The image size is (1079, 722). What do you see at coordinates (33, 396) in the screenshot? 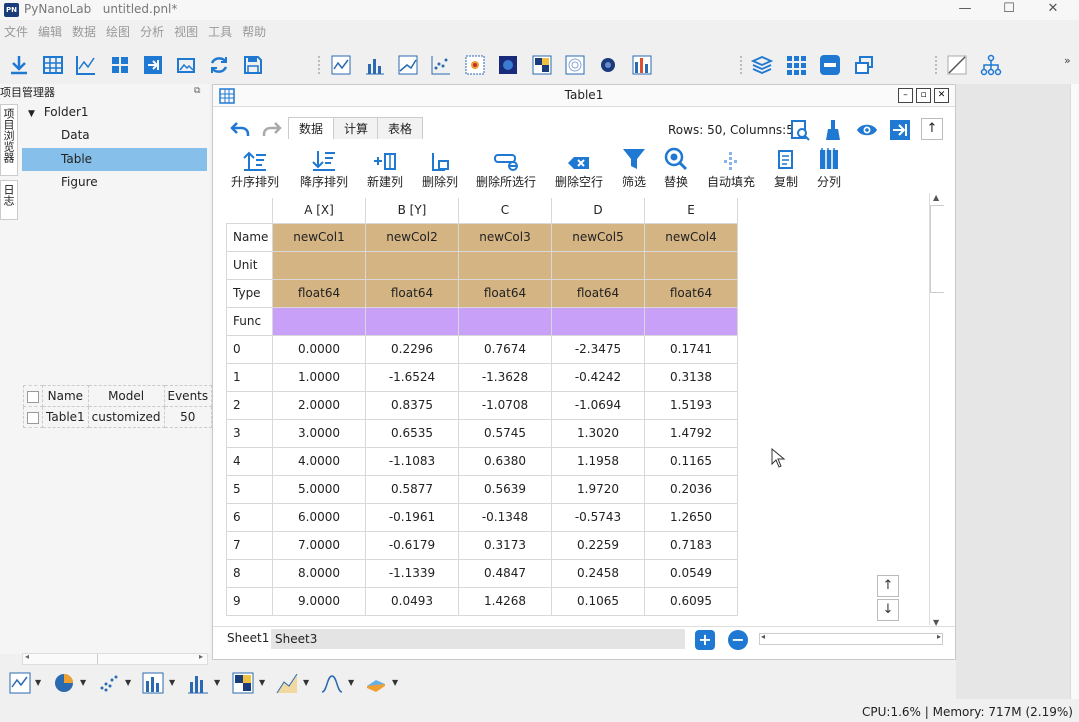
I see `grid-header-check` at bounding box center [33, 396].